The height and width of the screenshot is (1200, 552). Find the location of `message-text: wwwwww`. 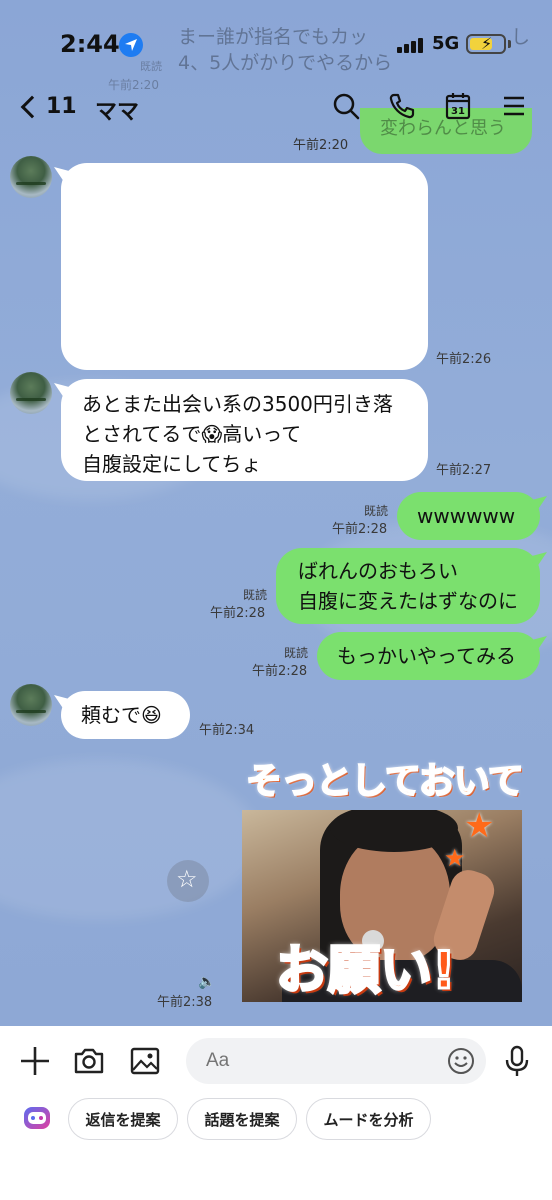

message-text: wwwwww is located at coordinates (466, 516).